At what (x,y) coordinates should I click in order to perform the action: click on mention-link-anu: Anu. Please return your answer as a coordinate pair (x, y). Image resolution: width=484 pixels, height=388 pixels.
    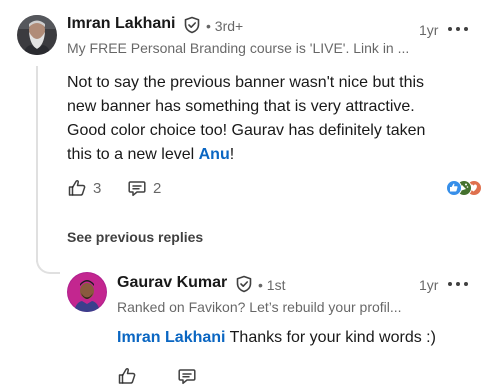
    Looking at the image, I should click on (214, 154).